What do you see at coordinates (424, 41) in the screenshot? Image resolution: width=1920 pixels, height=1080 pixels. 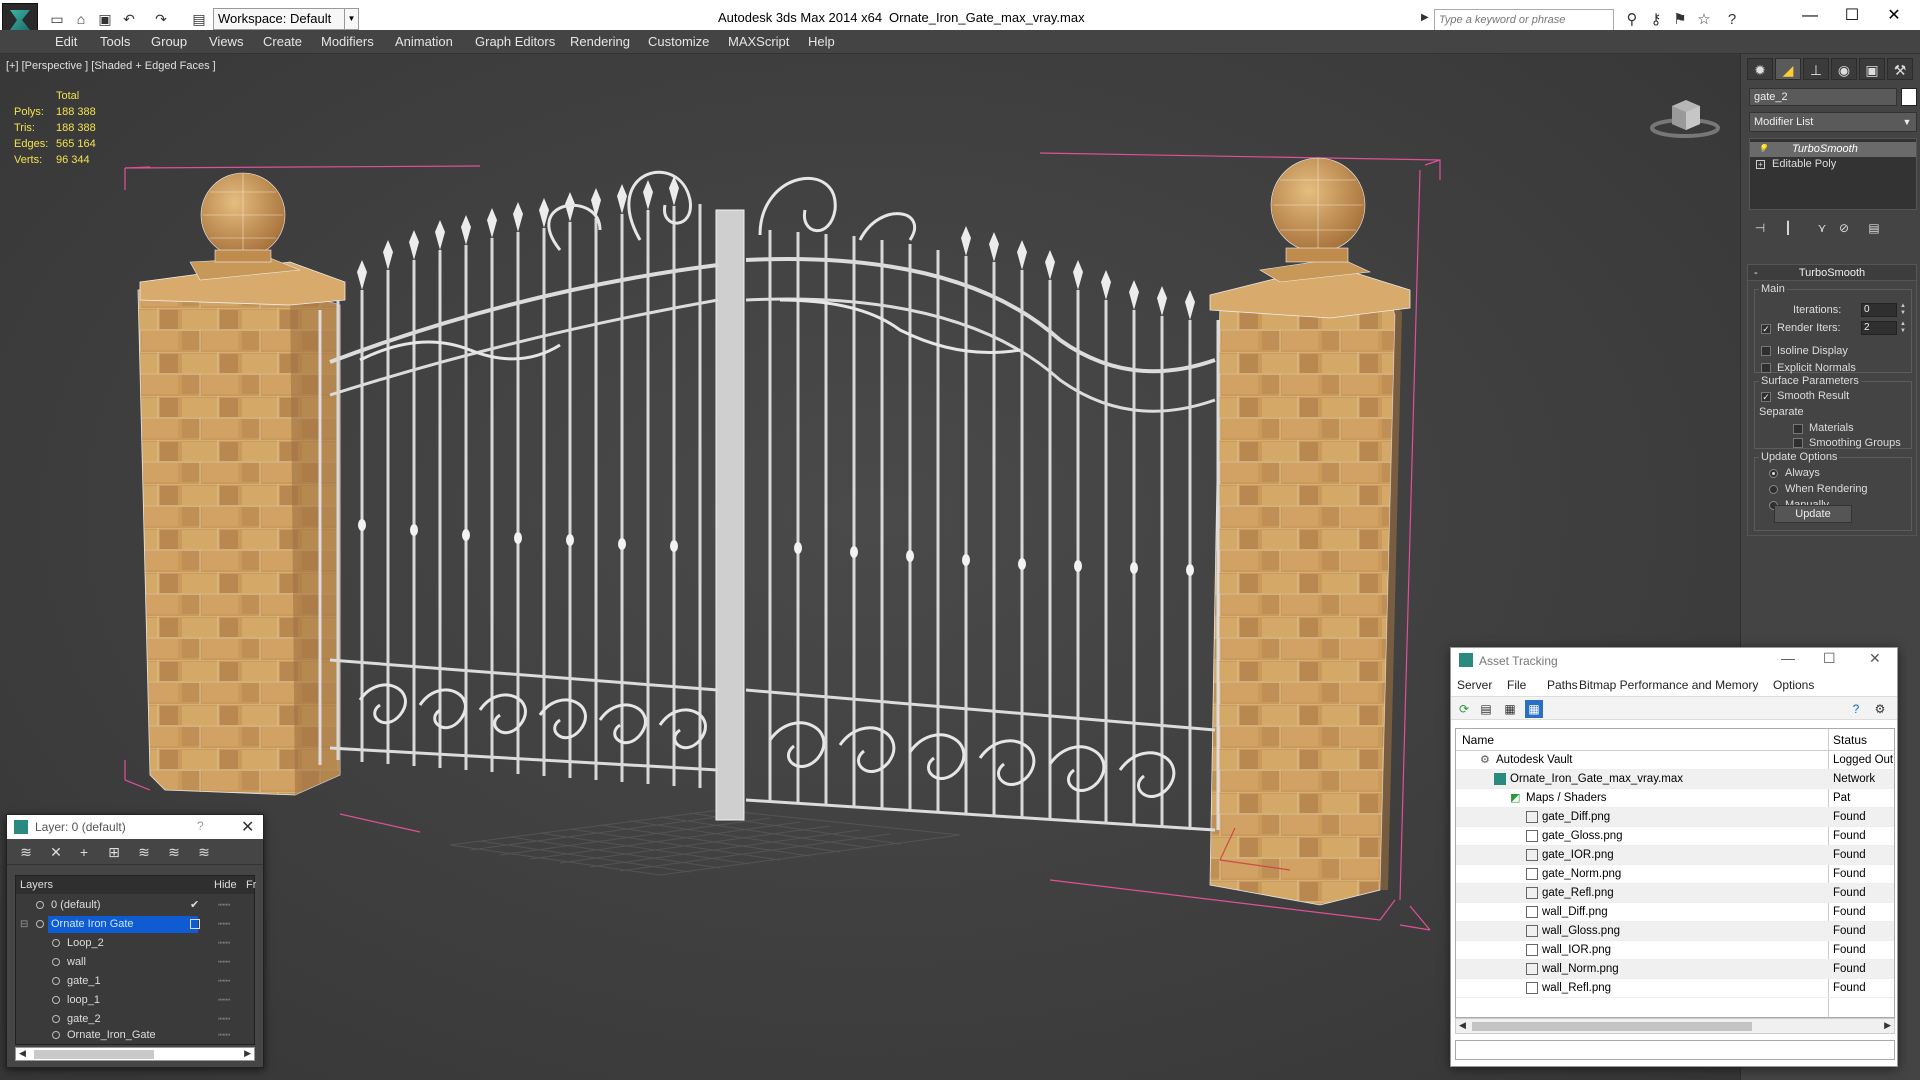 I see `menu-animation: Animation` at bounding box center [424, 41].